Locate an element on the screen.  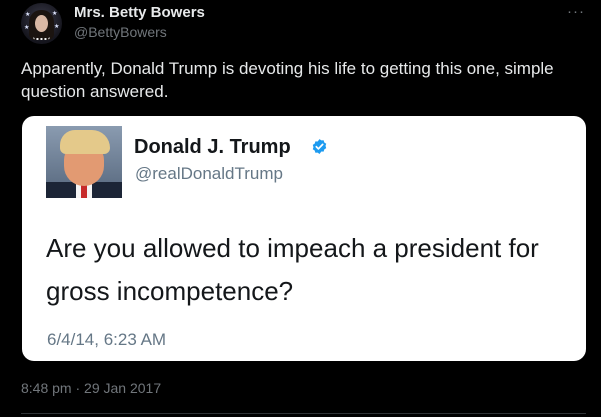
author-handle: @BettyBowers is located at coordinates (120, 32).